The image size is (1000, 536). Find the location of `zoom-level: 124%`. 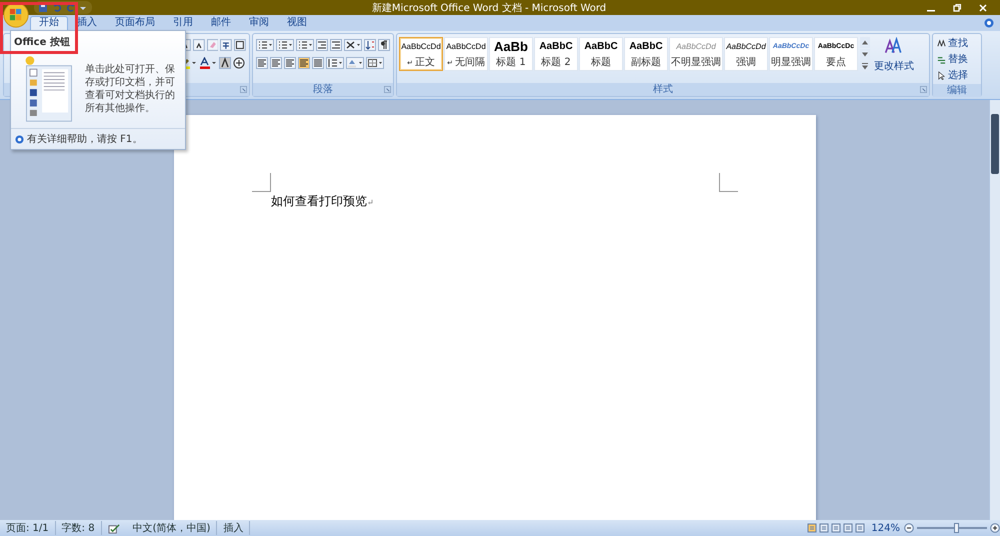

zoom-level: 124% is located at coordinates (885, 528).